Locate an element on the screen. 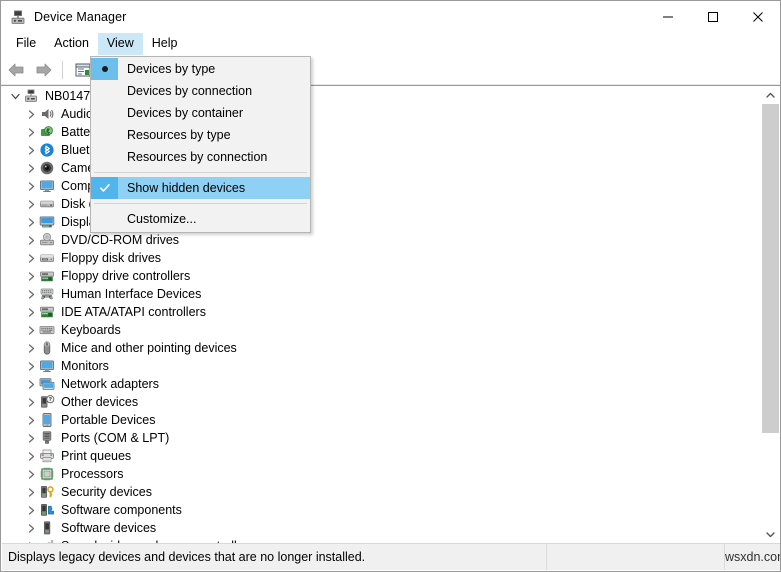 The height and width of the screenshot is (572, 781). floppy-disk-icon is located at coordinates (47, 258).